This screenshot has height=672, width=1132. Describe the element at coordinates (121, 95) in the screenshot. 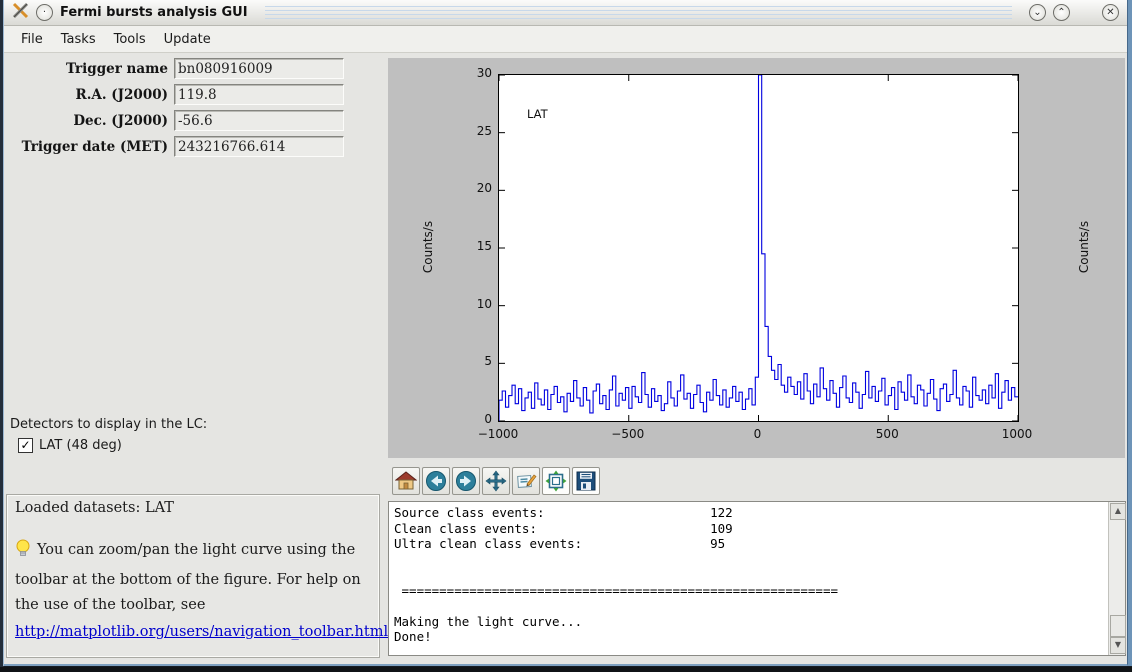

I see `ra-label: R.A. (J2000)` at that location.